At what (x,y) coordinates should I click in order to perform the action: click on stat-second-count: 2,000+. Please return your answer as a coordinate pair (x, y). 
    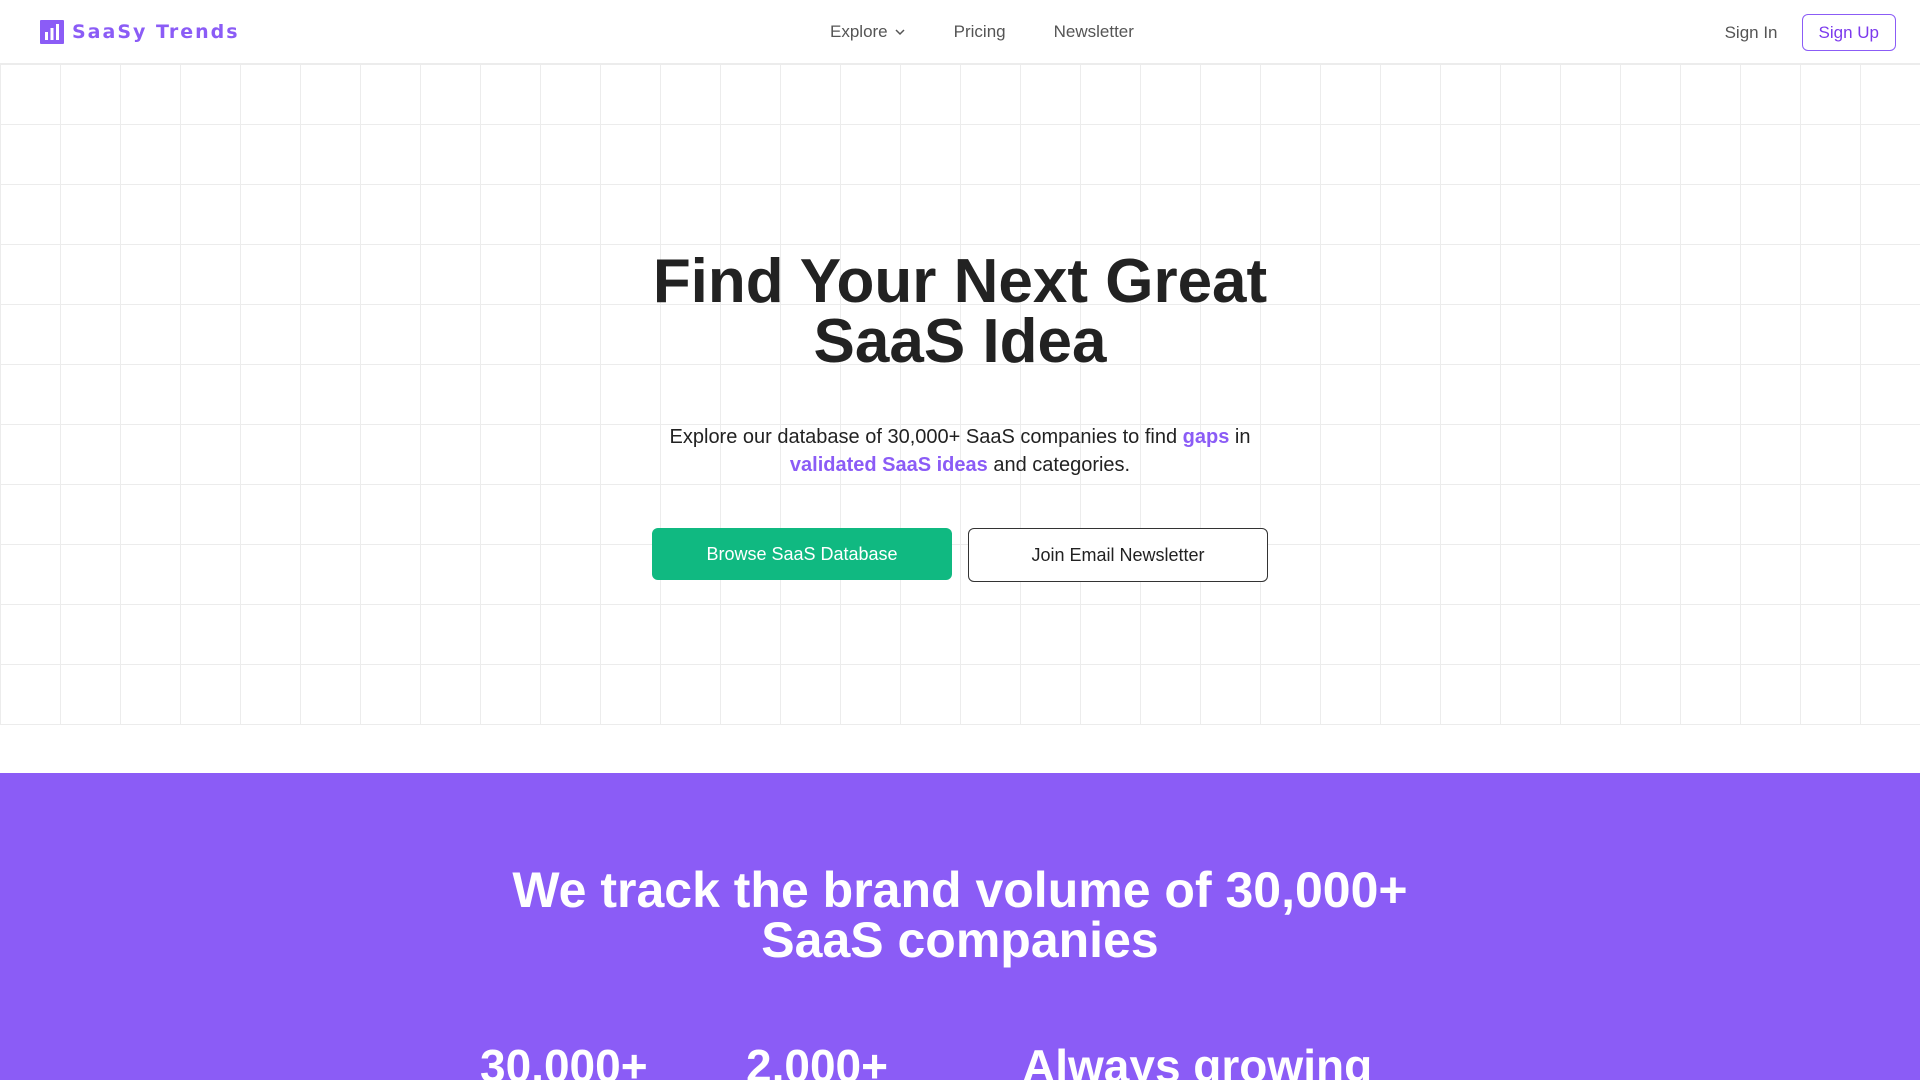
    Looking at the image, I should click on (817, 1060).